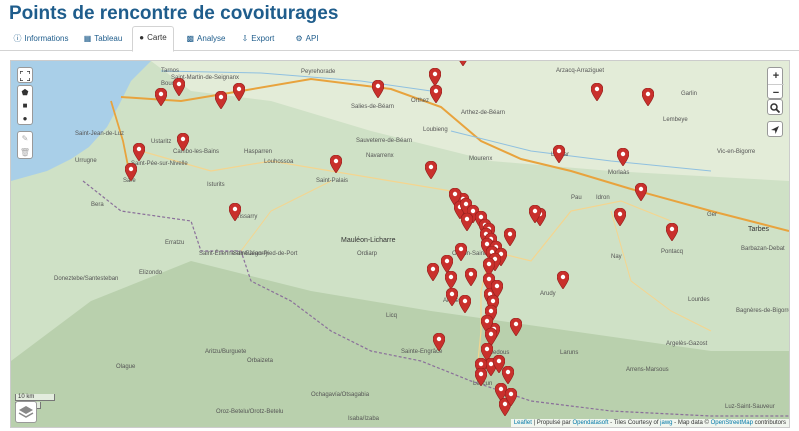 The image size is (799, 431). Describe the element at coordinates (732, 423) in the screenshot. I see `openstreetmap-link: OpenStreetMap` at that location.